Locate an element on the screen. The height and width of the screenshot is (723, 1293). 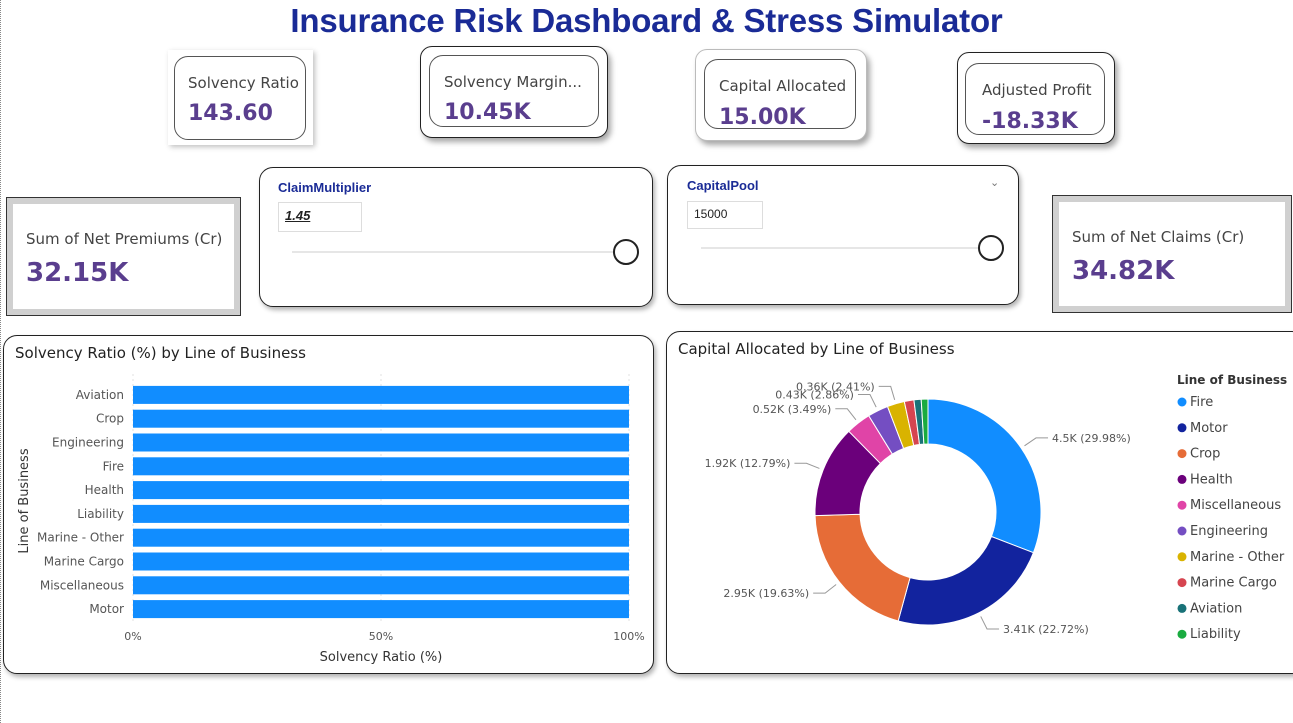
x-tick-label: 0% is located at coordinates (132, 636).